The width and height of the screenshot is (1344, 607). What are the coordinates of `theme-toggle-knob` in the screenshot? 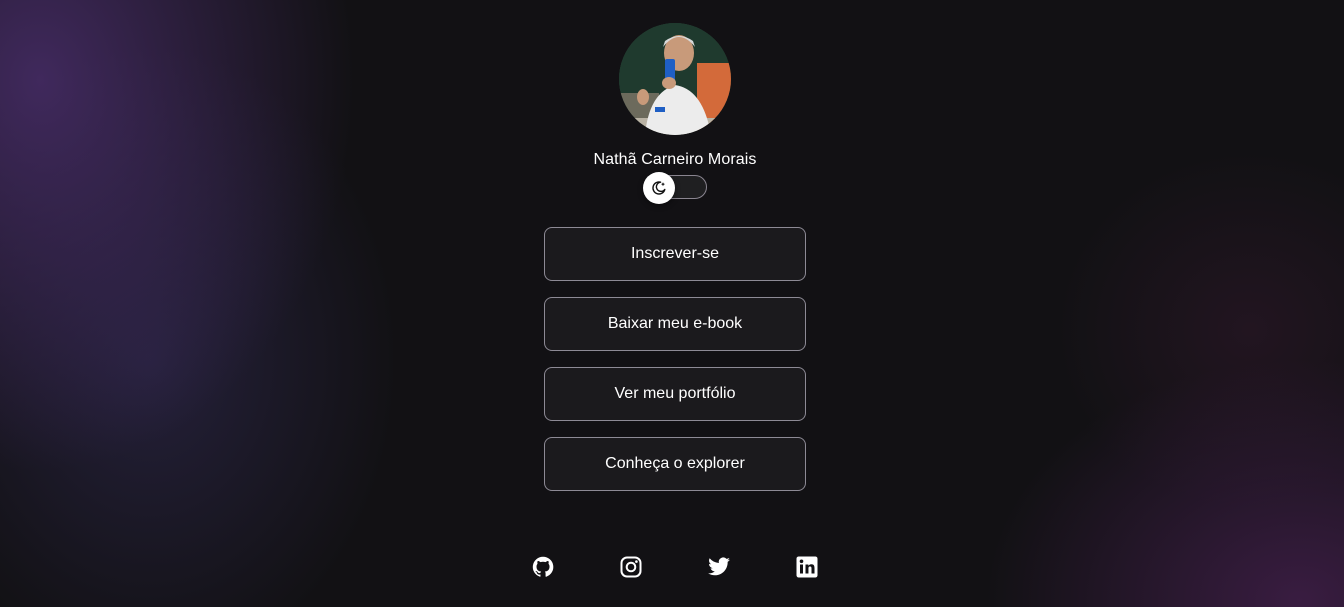 It's located at (659, 188).